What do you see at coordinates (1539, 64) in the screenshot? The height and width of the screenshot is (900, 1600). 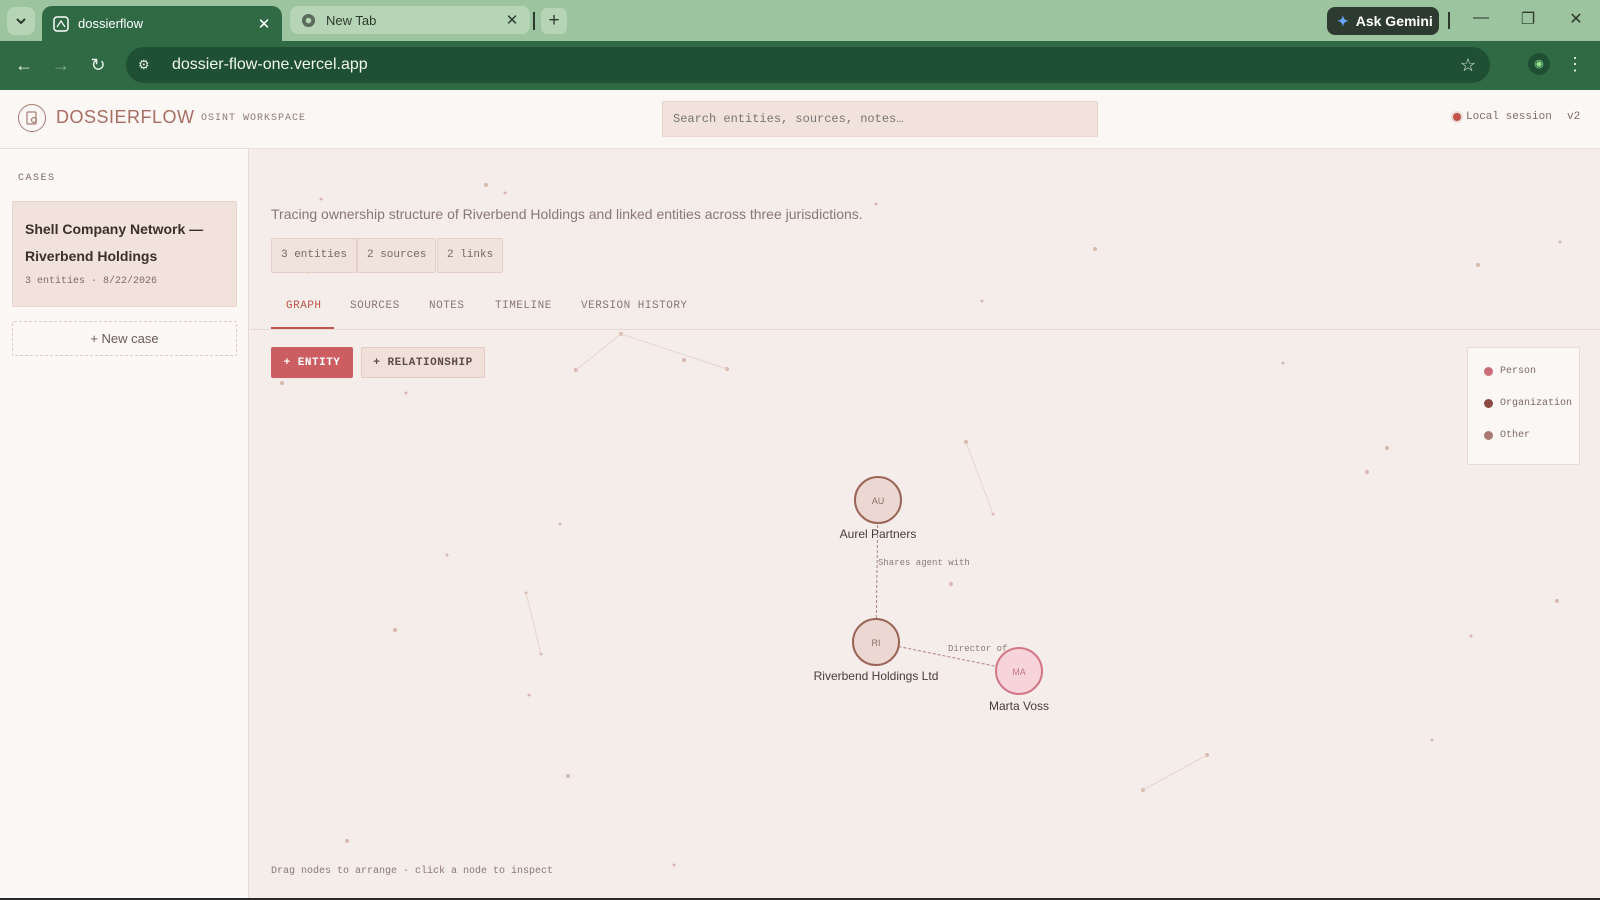 I see `extension-icon: ◉` at bounding box center [1539, 64].